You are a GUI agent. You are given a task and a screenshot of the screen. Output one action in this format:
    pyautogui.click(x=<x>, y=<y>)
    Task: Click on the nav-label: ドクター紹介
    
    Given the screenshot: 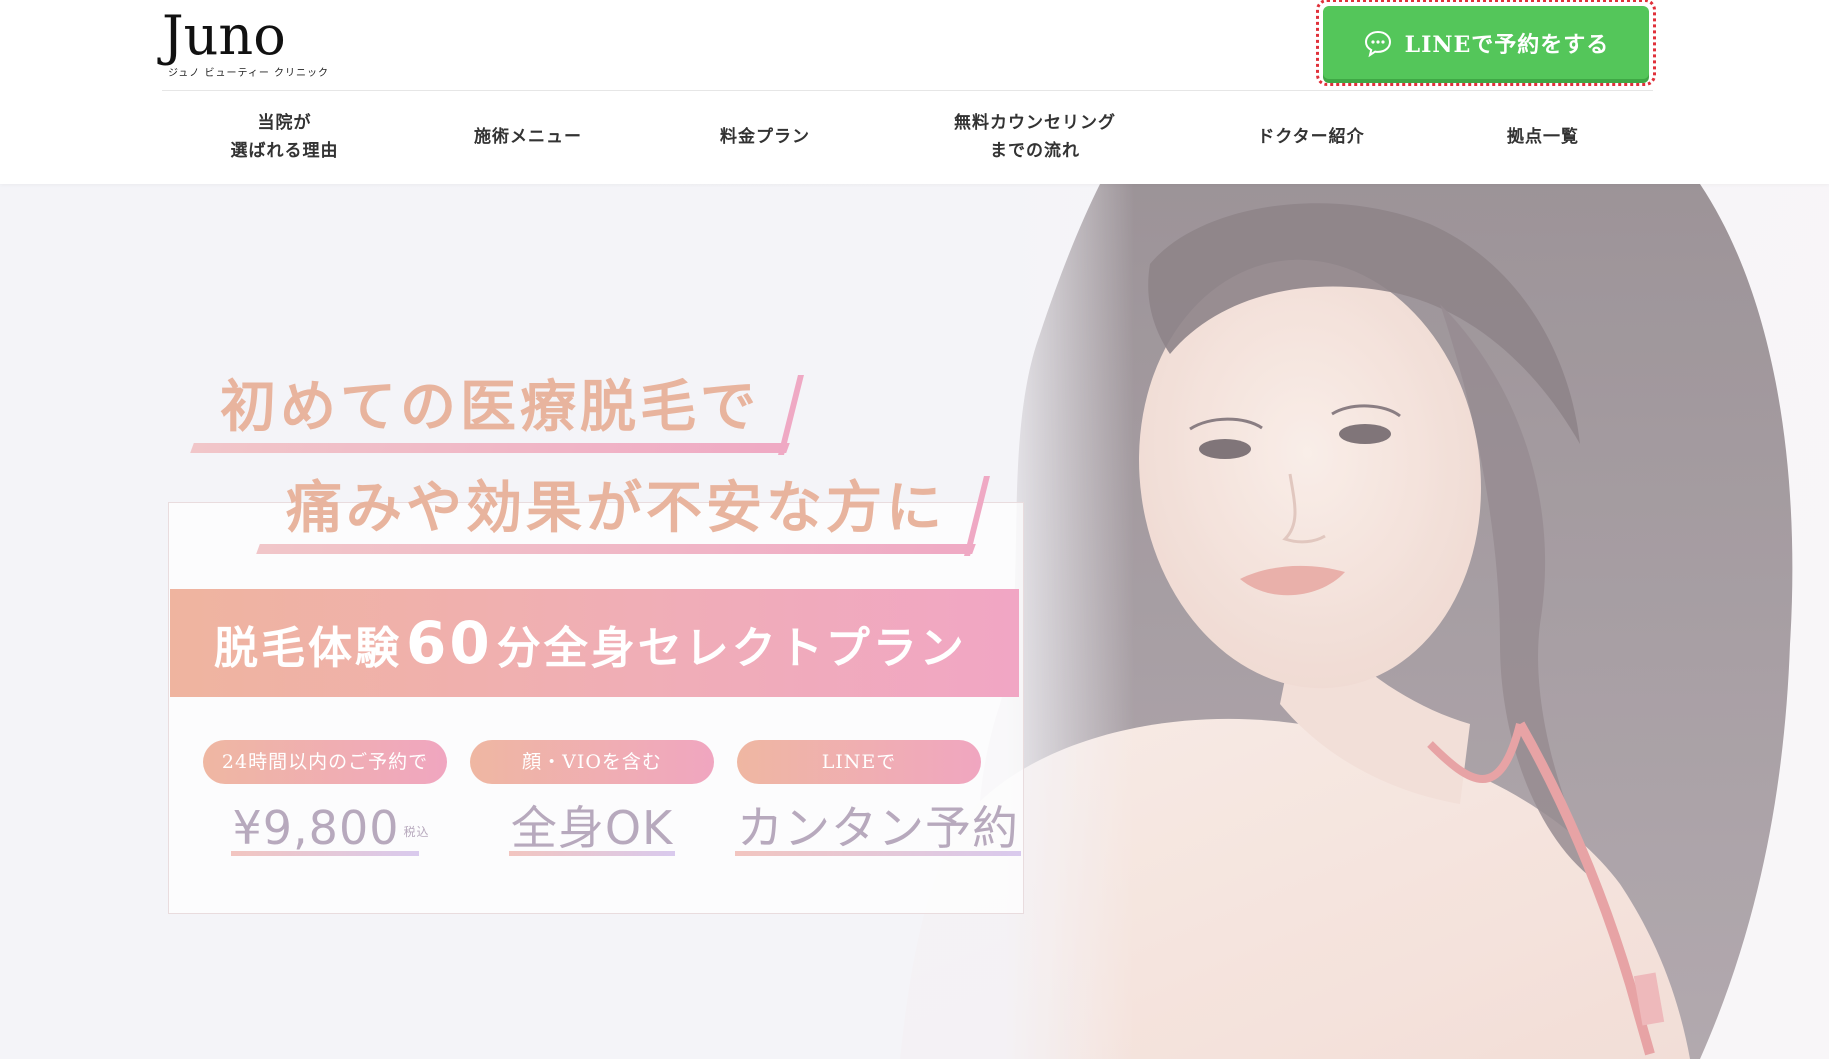 What is the action you would take?
    pyautogui.click(x=1311, y=137)
    